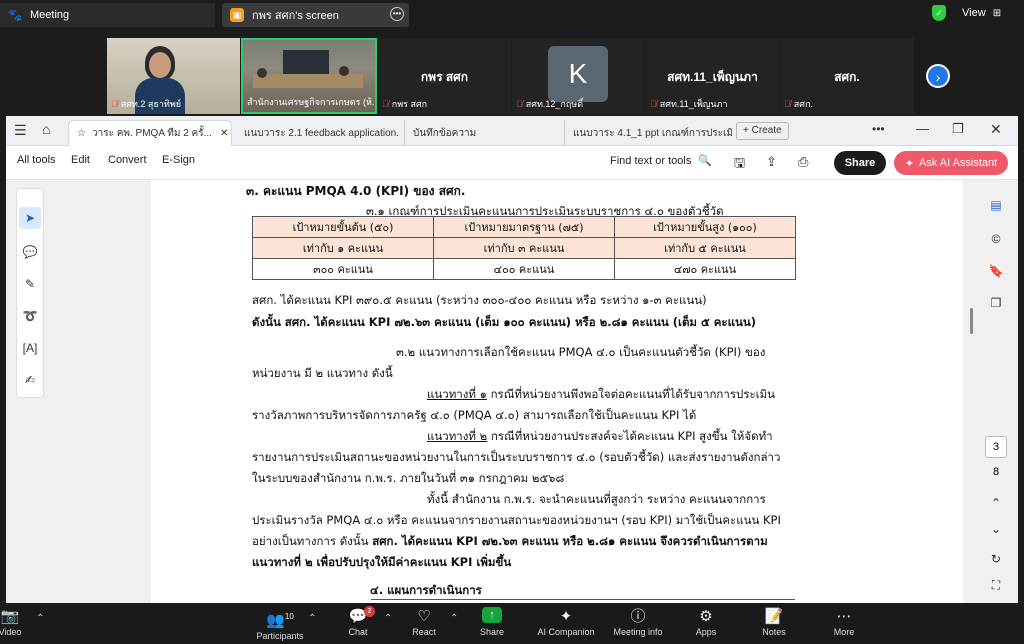 This screenshot has width=1024, height=644. What do you see at coordinates (388, 618) in the screenshot?
I see `chat-options-icon: ⌃` at bounding box center [388, 618].